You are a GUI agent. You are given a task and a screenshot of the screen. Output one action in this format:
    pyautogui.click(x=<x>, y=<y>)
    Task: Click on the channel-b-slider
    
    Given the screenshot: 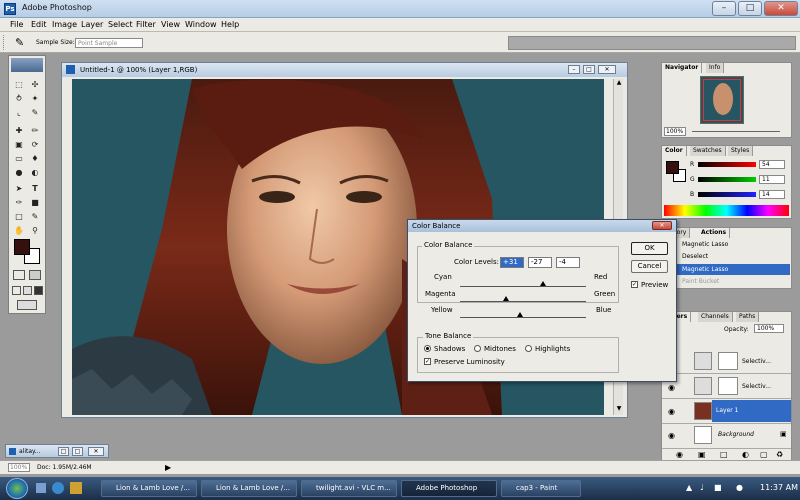 What is the action you would take?
    pyautogui.click(x=727, y=194)
    